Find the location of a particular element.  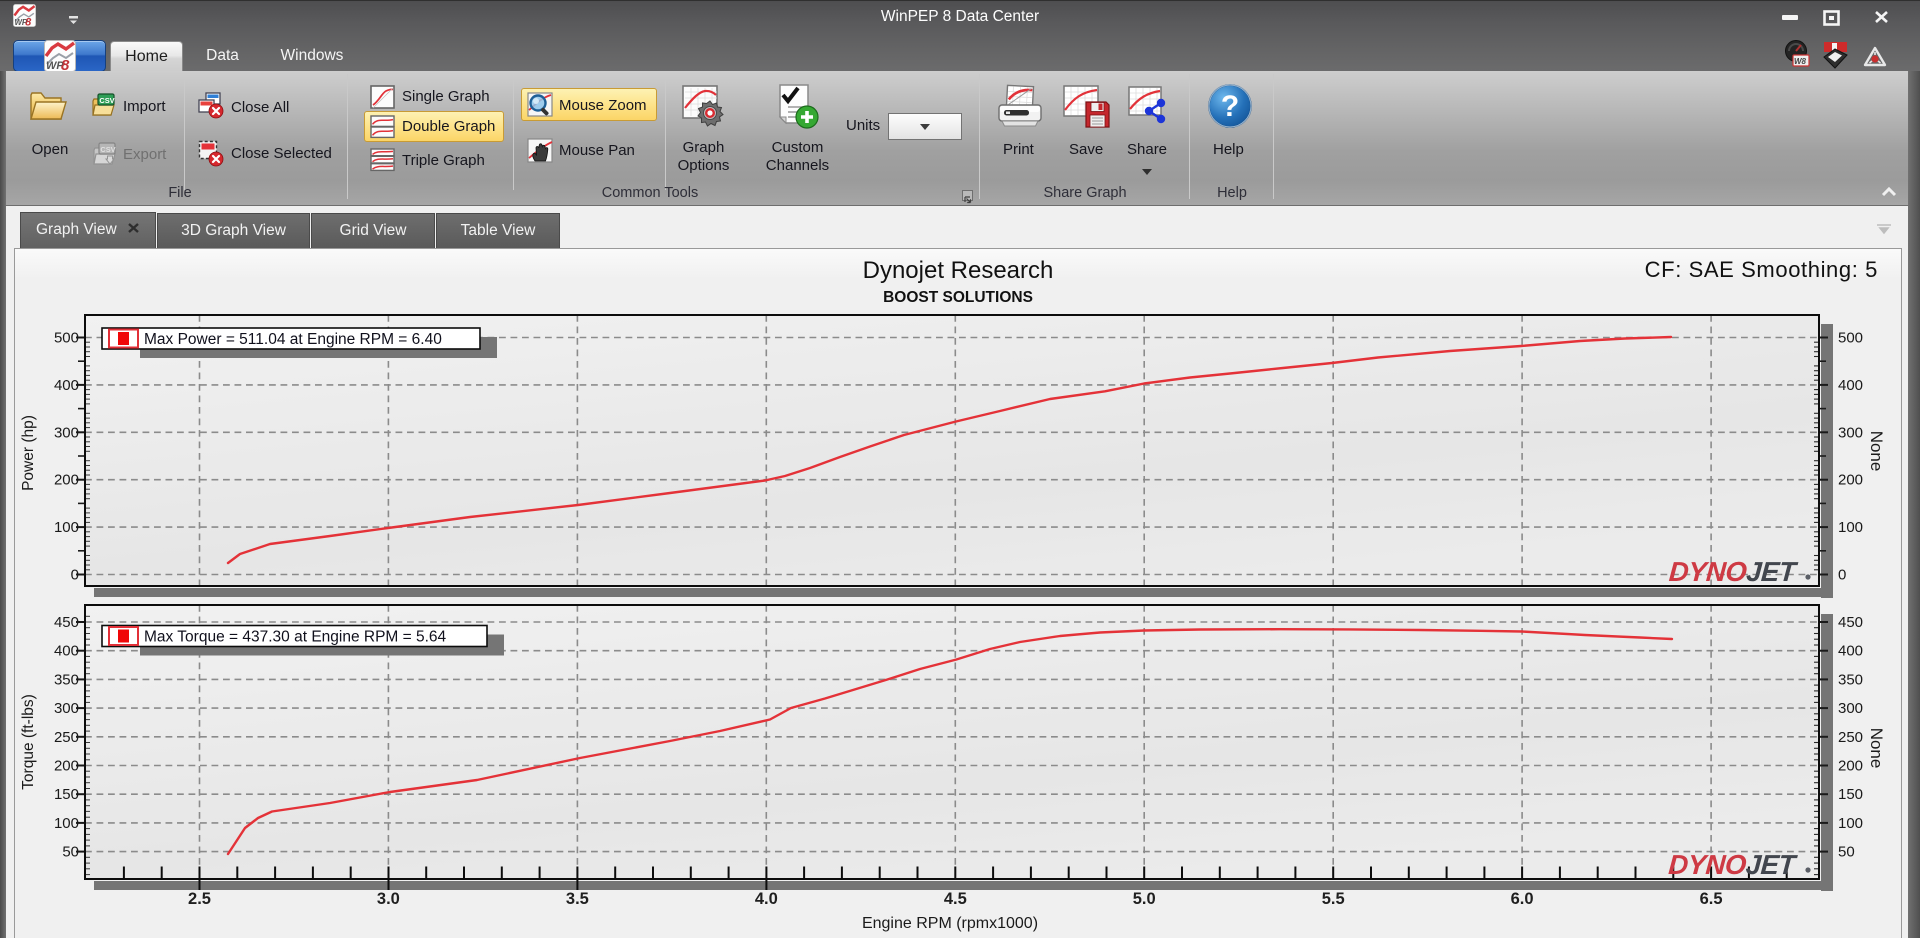

svg-text: 3.5 is located at coordinates (577, 899).